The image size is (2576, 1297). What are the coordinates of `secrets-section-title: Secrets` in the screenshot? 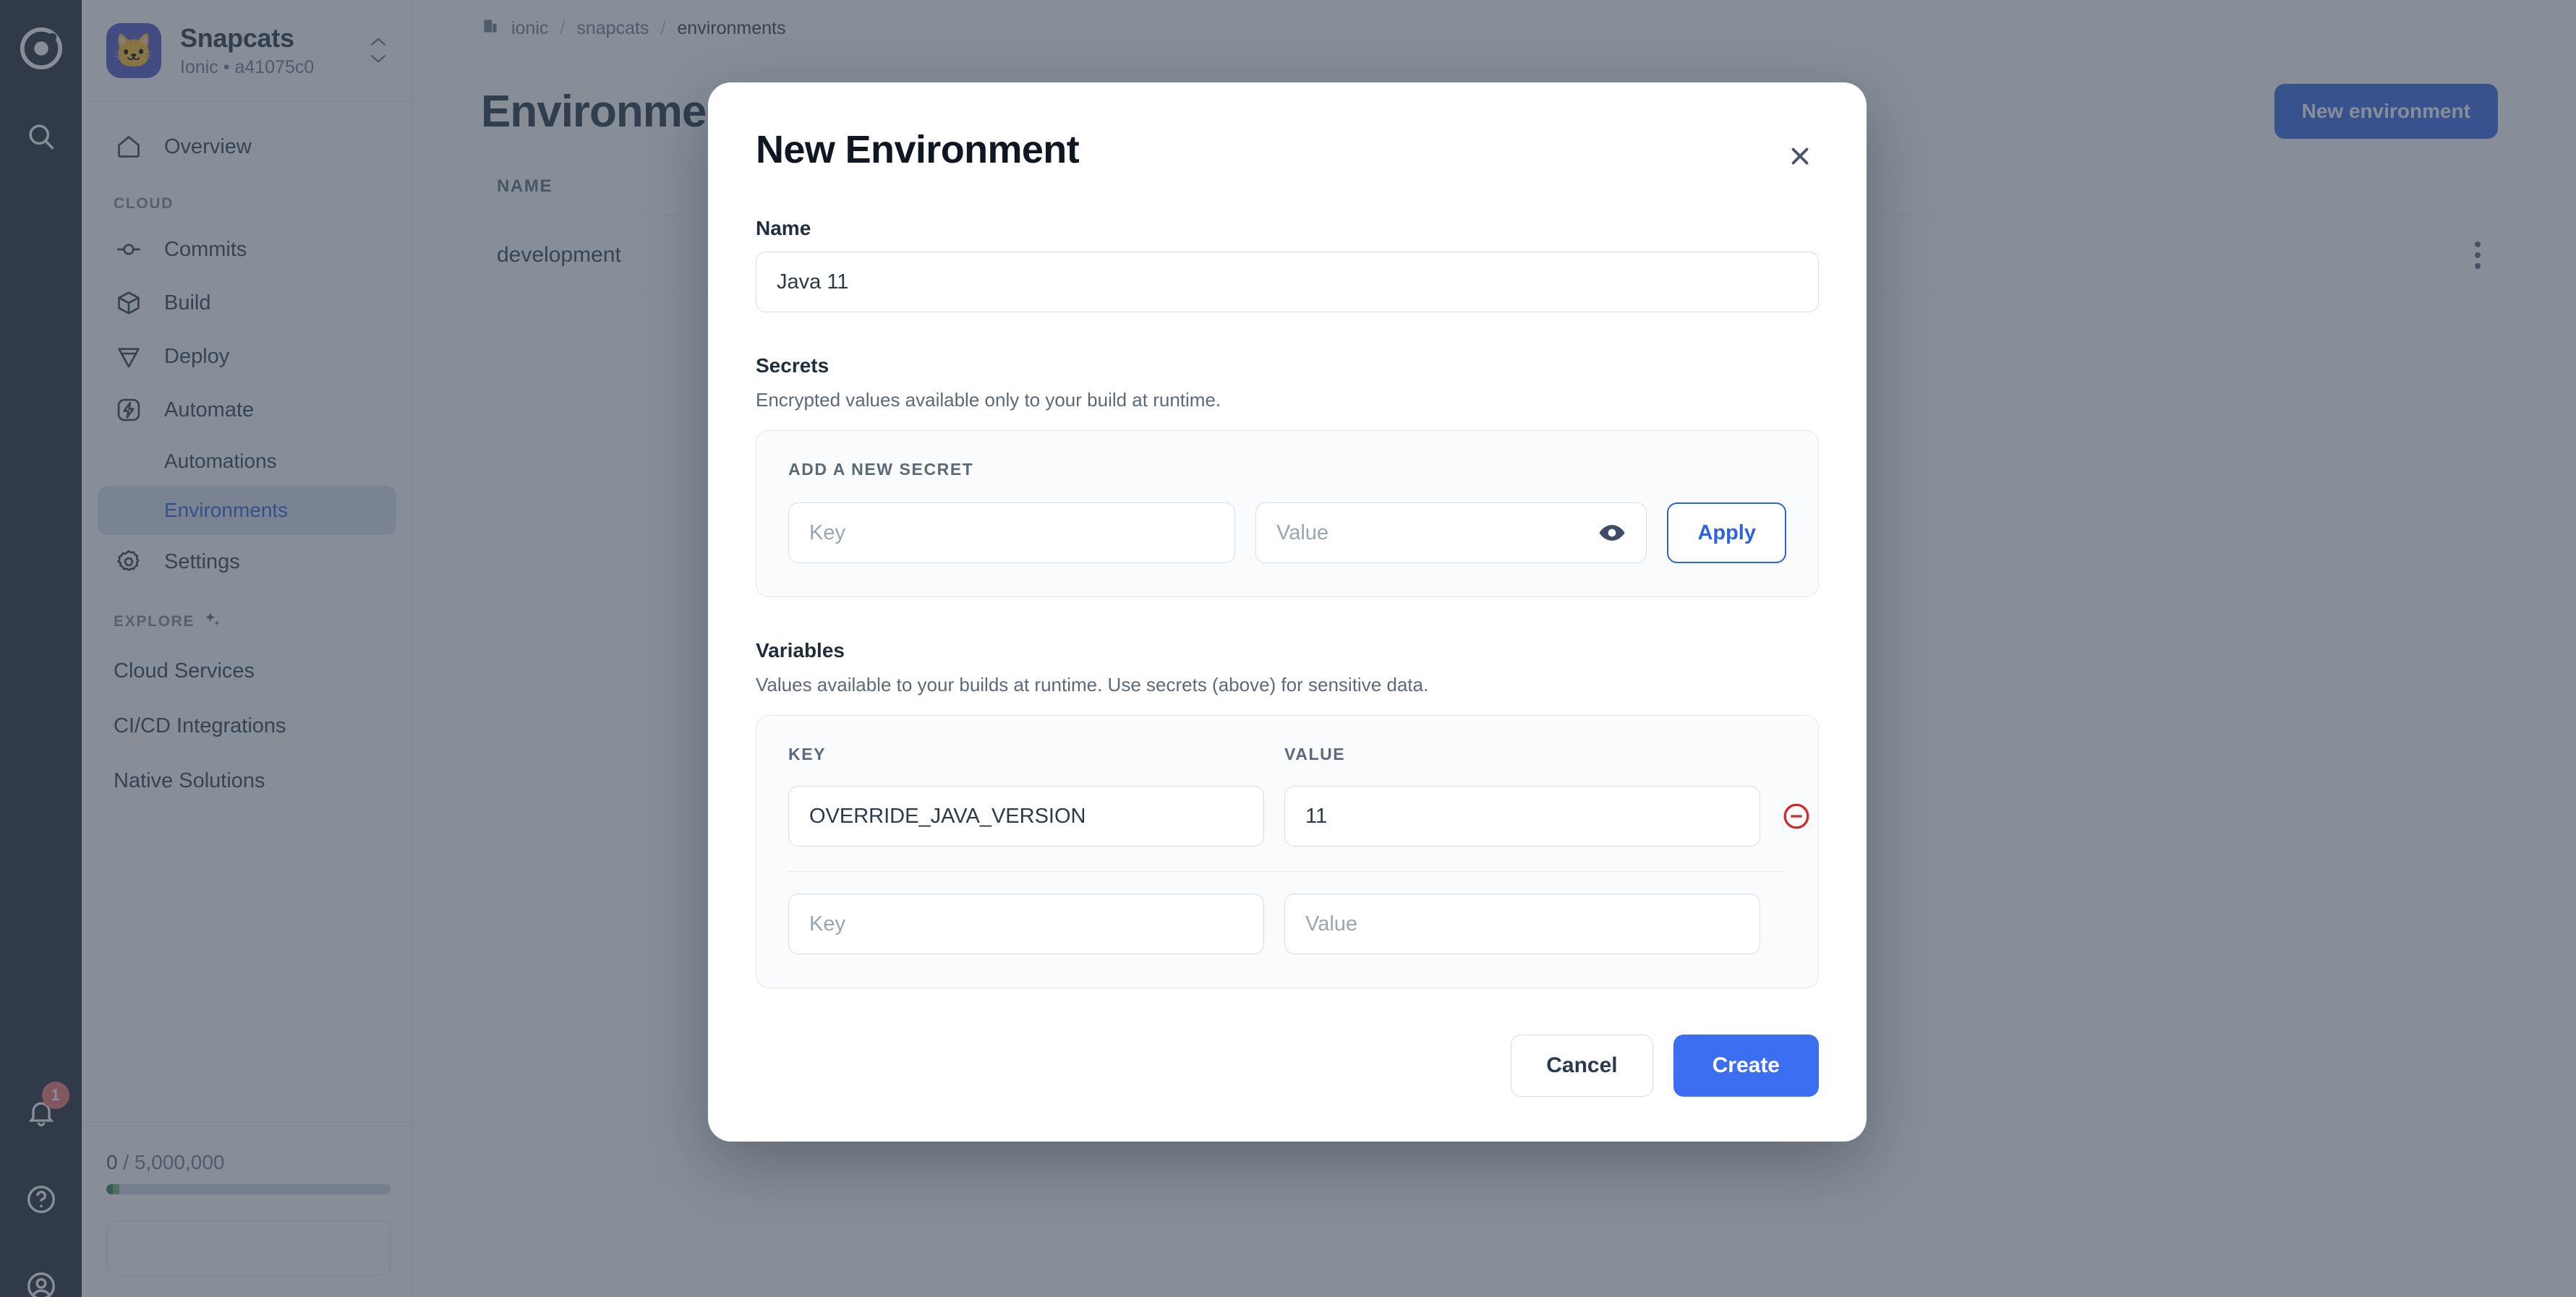 It's located at (793, 365).